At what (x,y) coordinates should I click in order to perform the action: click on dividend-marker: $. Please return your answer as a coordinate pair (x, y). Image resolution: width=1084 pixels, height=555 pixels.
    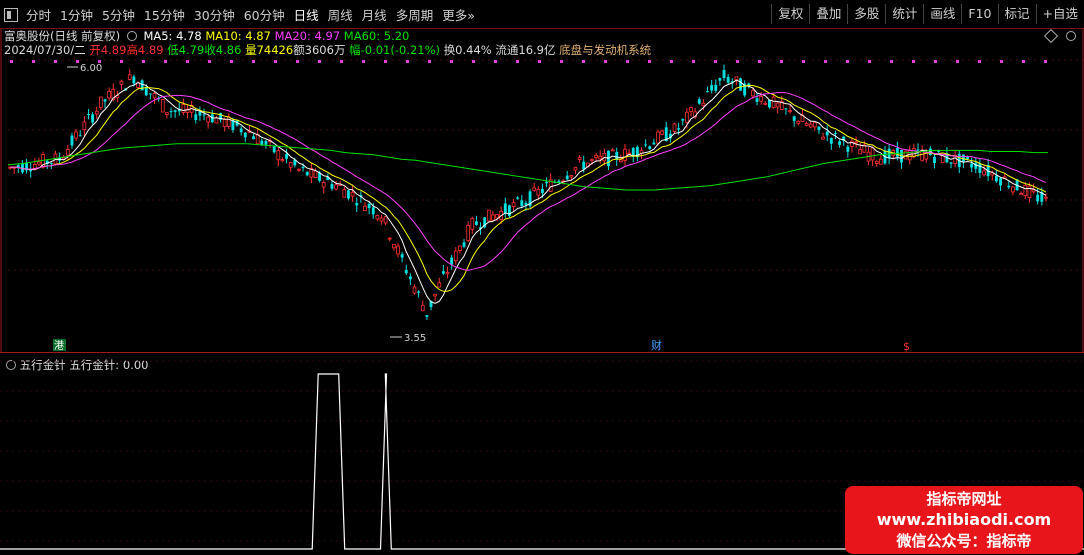
    Looking at the image, I should click on (906, 346).